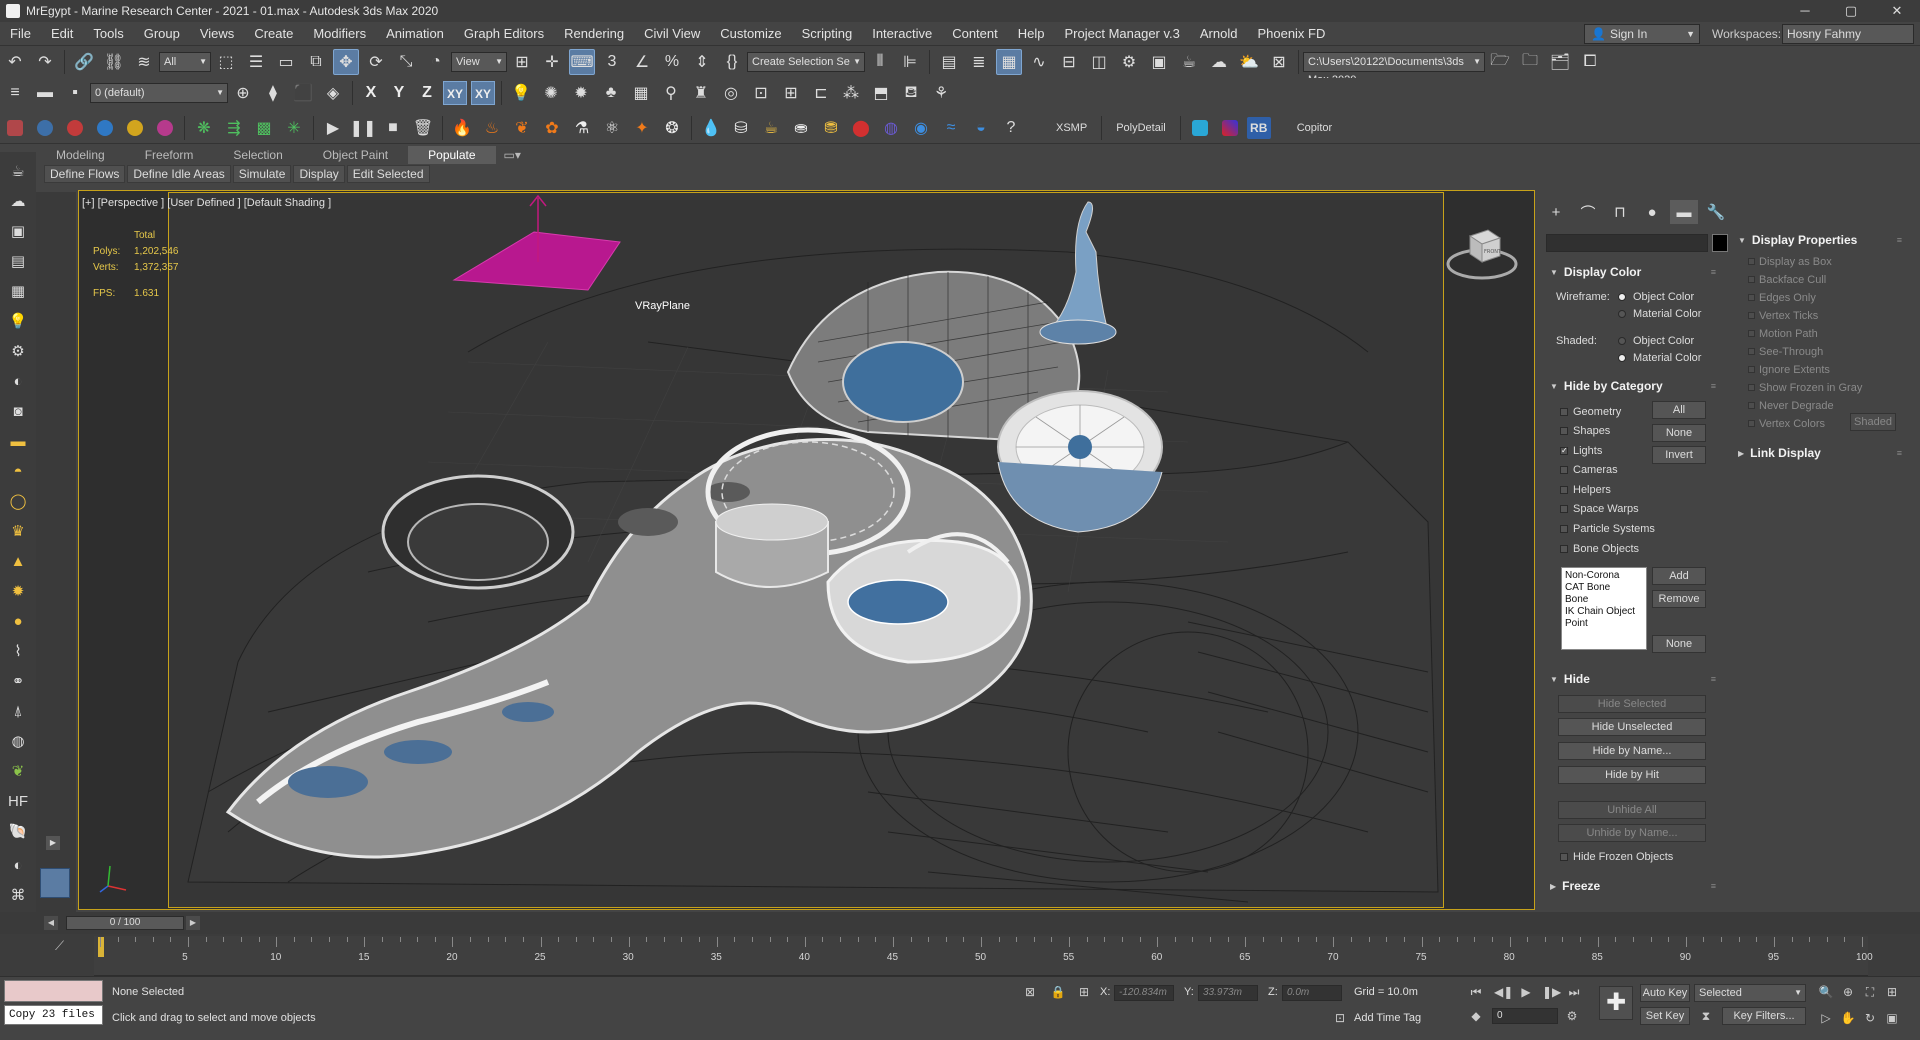 The height and width of the screenshot is (1040, 1920). I want to click on angle-snap-icon: ∠, so click(642, 62).